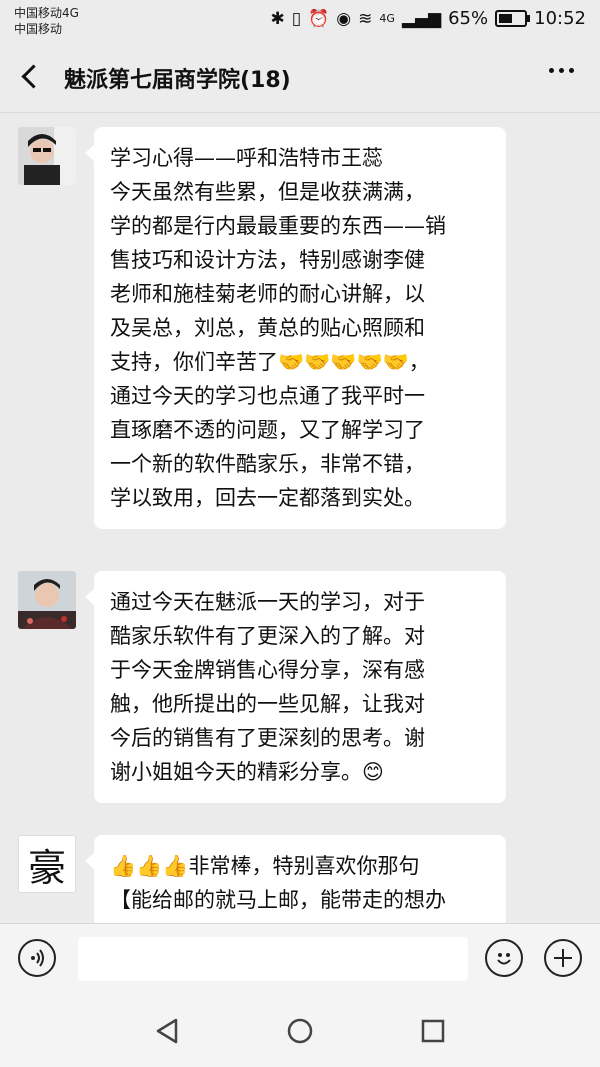  What do you see at coordinates (387, 18) in the screenshot?
I see `network-type: 4G` at bounding box center [387, 18].